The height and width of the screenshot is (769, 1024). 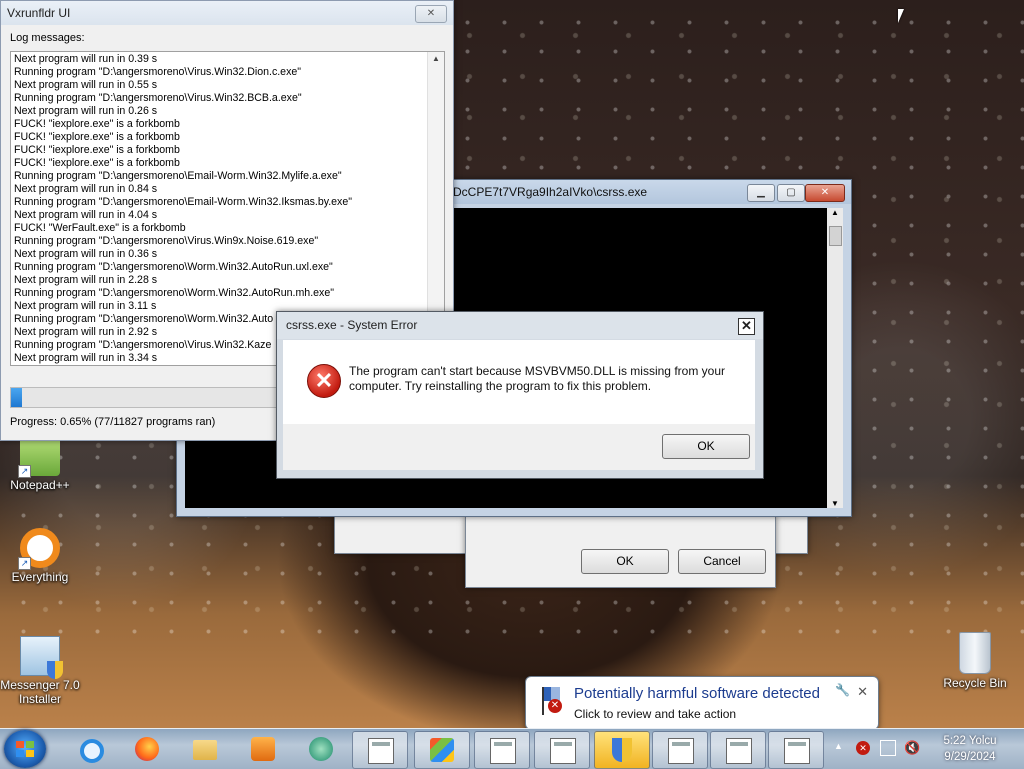 What do you see at coordinates (975, 661) in the screenshot?
I see `desktop-icon-recycle-bin: Recycle Bin` at bounding box center [975, 661].